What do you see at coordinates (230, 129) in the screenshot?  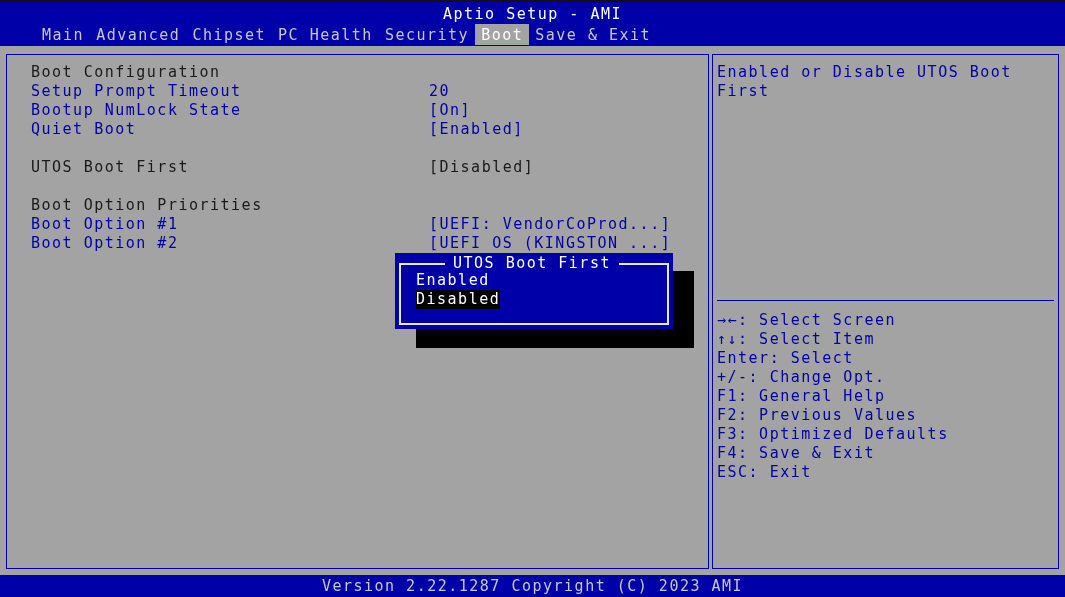 I see `setting-label: Quiet Boot` at bounding box center [230, 129].